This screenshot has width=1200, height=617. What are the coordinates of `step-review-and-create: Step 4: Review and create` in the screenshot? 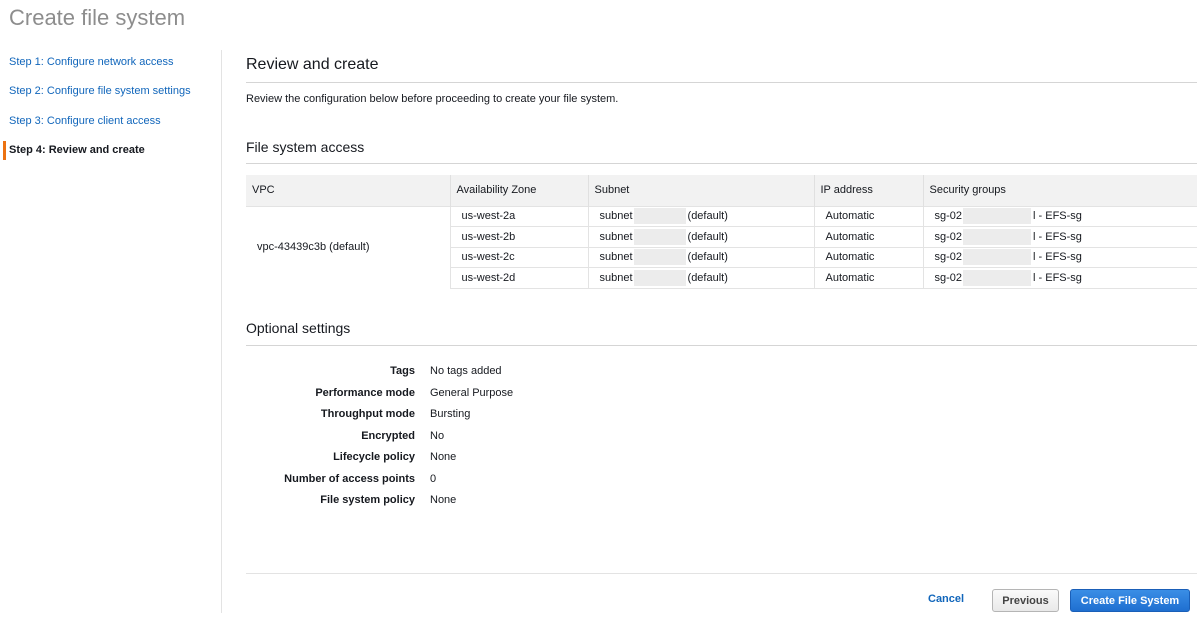 It's located at (77, 150).